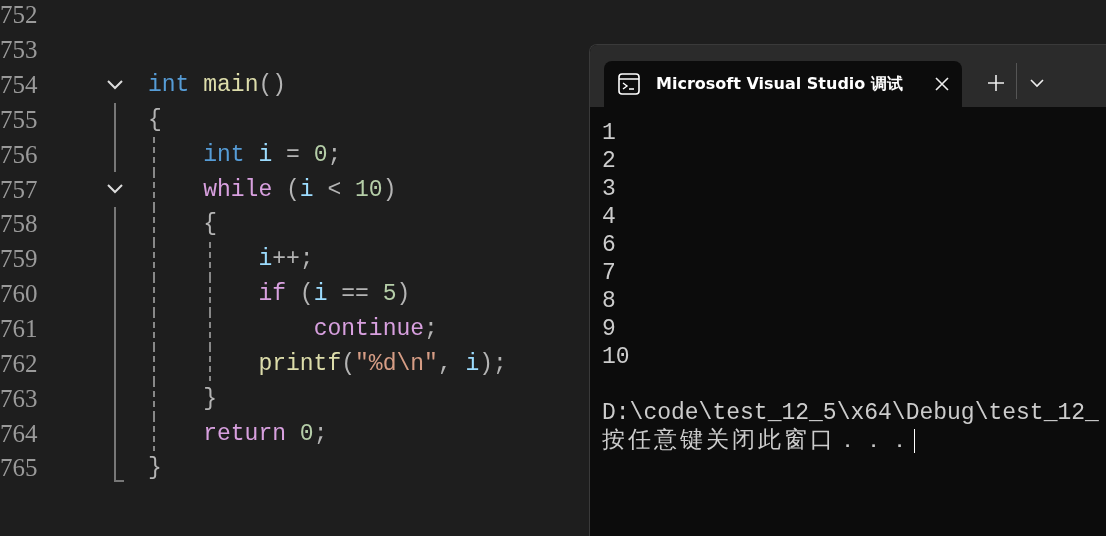 Image resolution: width=1106 pixels, height=536 pixels. Describe the element at coordinates (19, 363) in the screenshot. I see `line-number: 762` at that location.